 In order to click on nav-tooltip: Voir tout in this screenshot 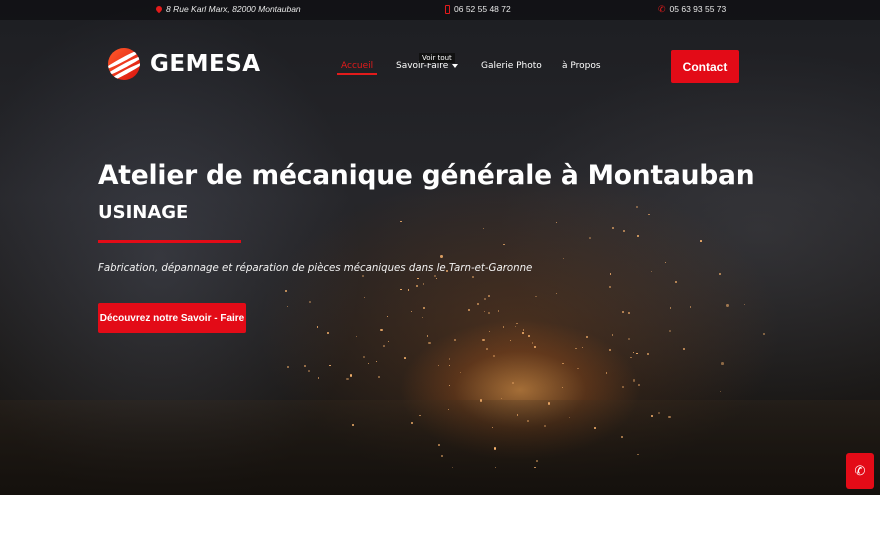, I will do `click(437, 58)`.